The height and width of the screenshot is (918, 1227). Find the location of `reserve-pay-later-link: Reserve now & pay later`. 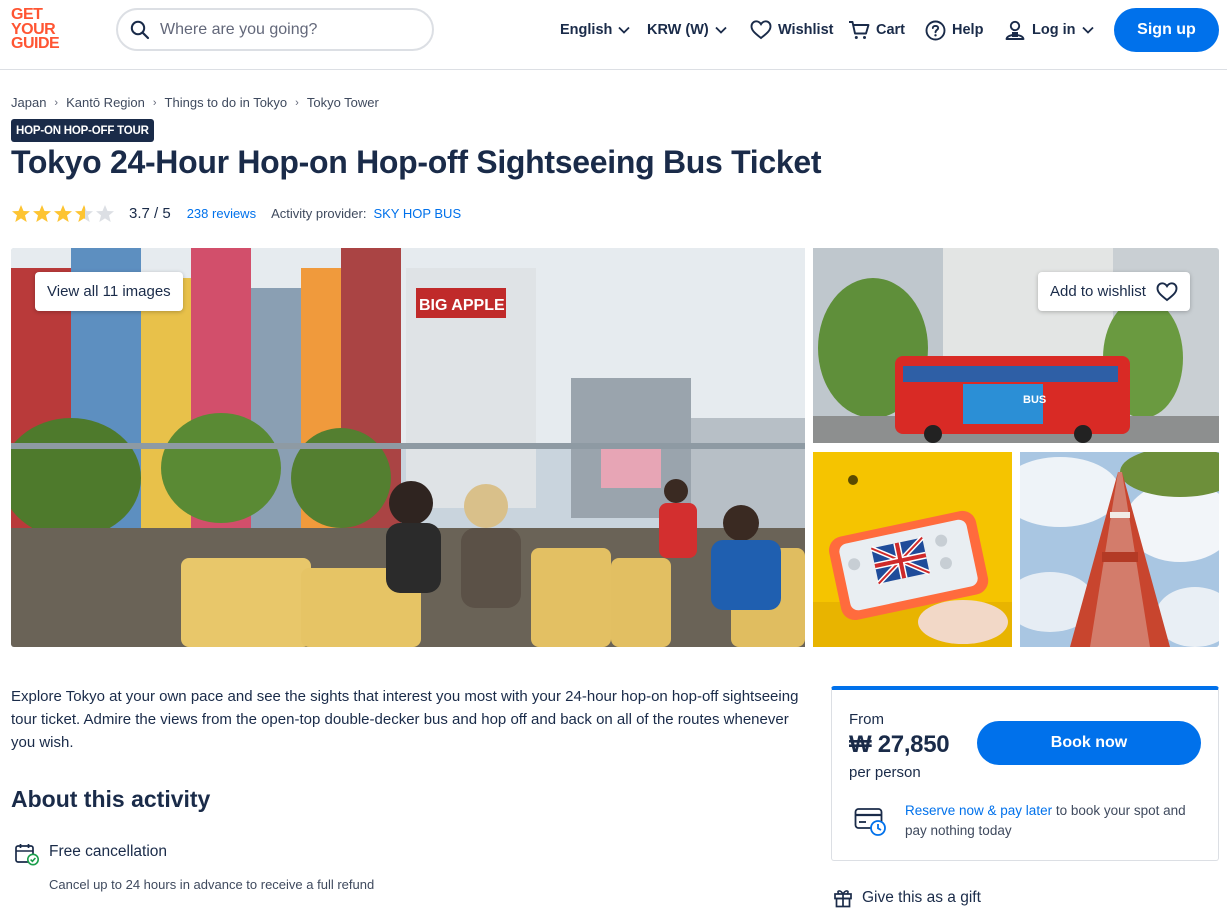

reserve-pay-later-link: Reserve now & pay later is located at coordinates (978, 810).